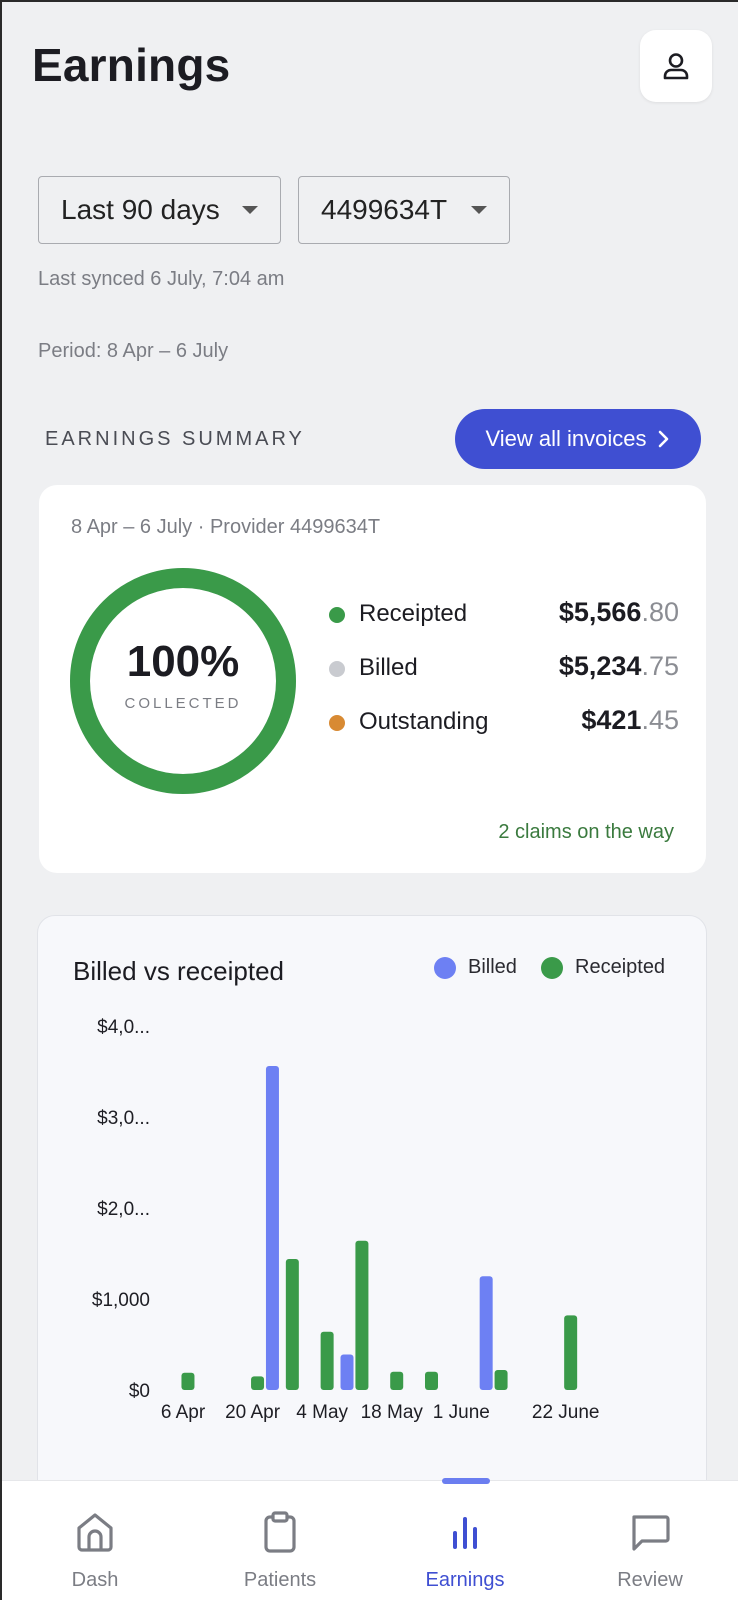 The height and width of the screenshot is (1600, 738). Describe the element at coordinates (183, 1412) in the screenshot. I see `x-tick-label: 6 Apr` at that location.